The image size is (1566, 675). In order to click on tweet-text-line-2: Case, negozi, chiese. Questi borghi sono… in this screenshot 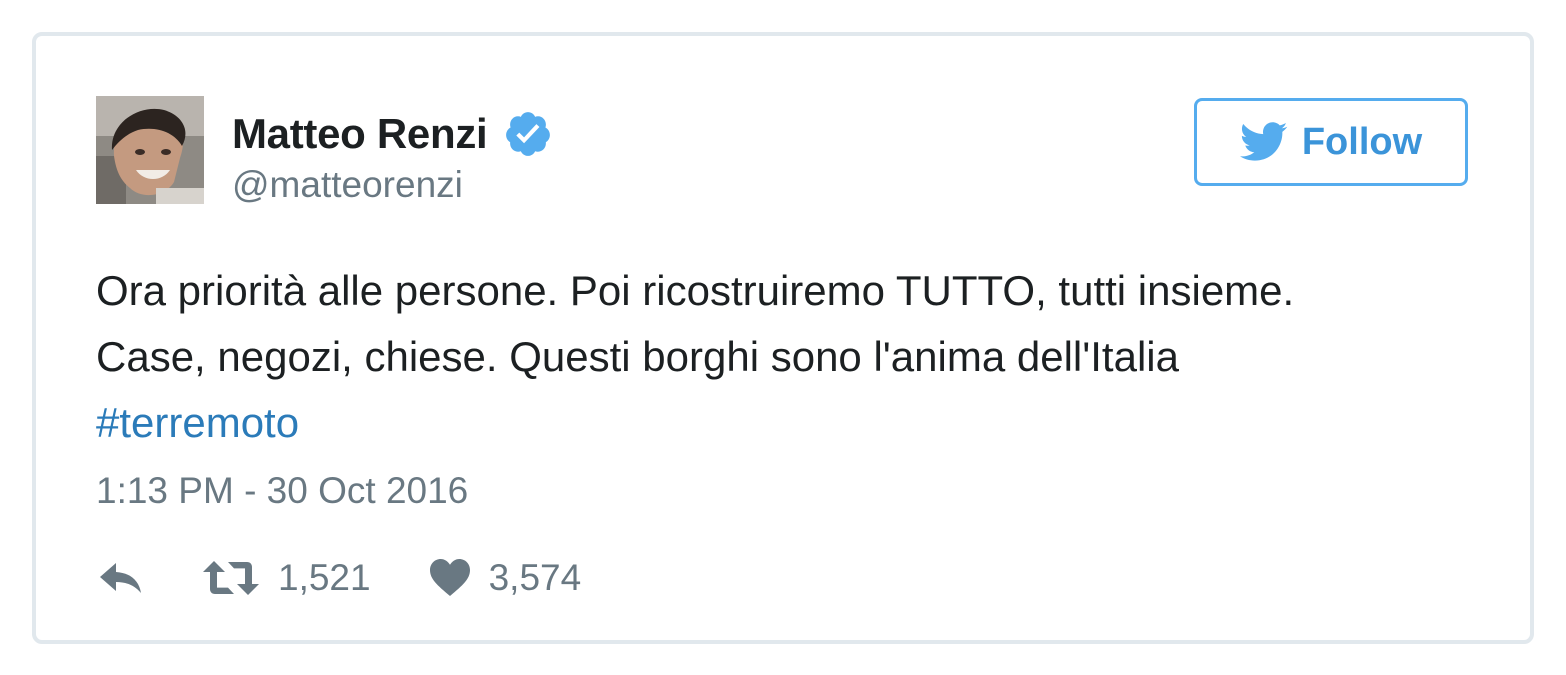, I will do `click(637, 356)`.